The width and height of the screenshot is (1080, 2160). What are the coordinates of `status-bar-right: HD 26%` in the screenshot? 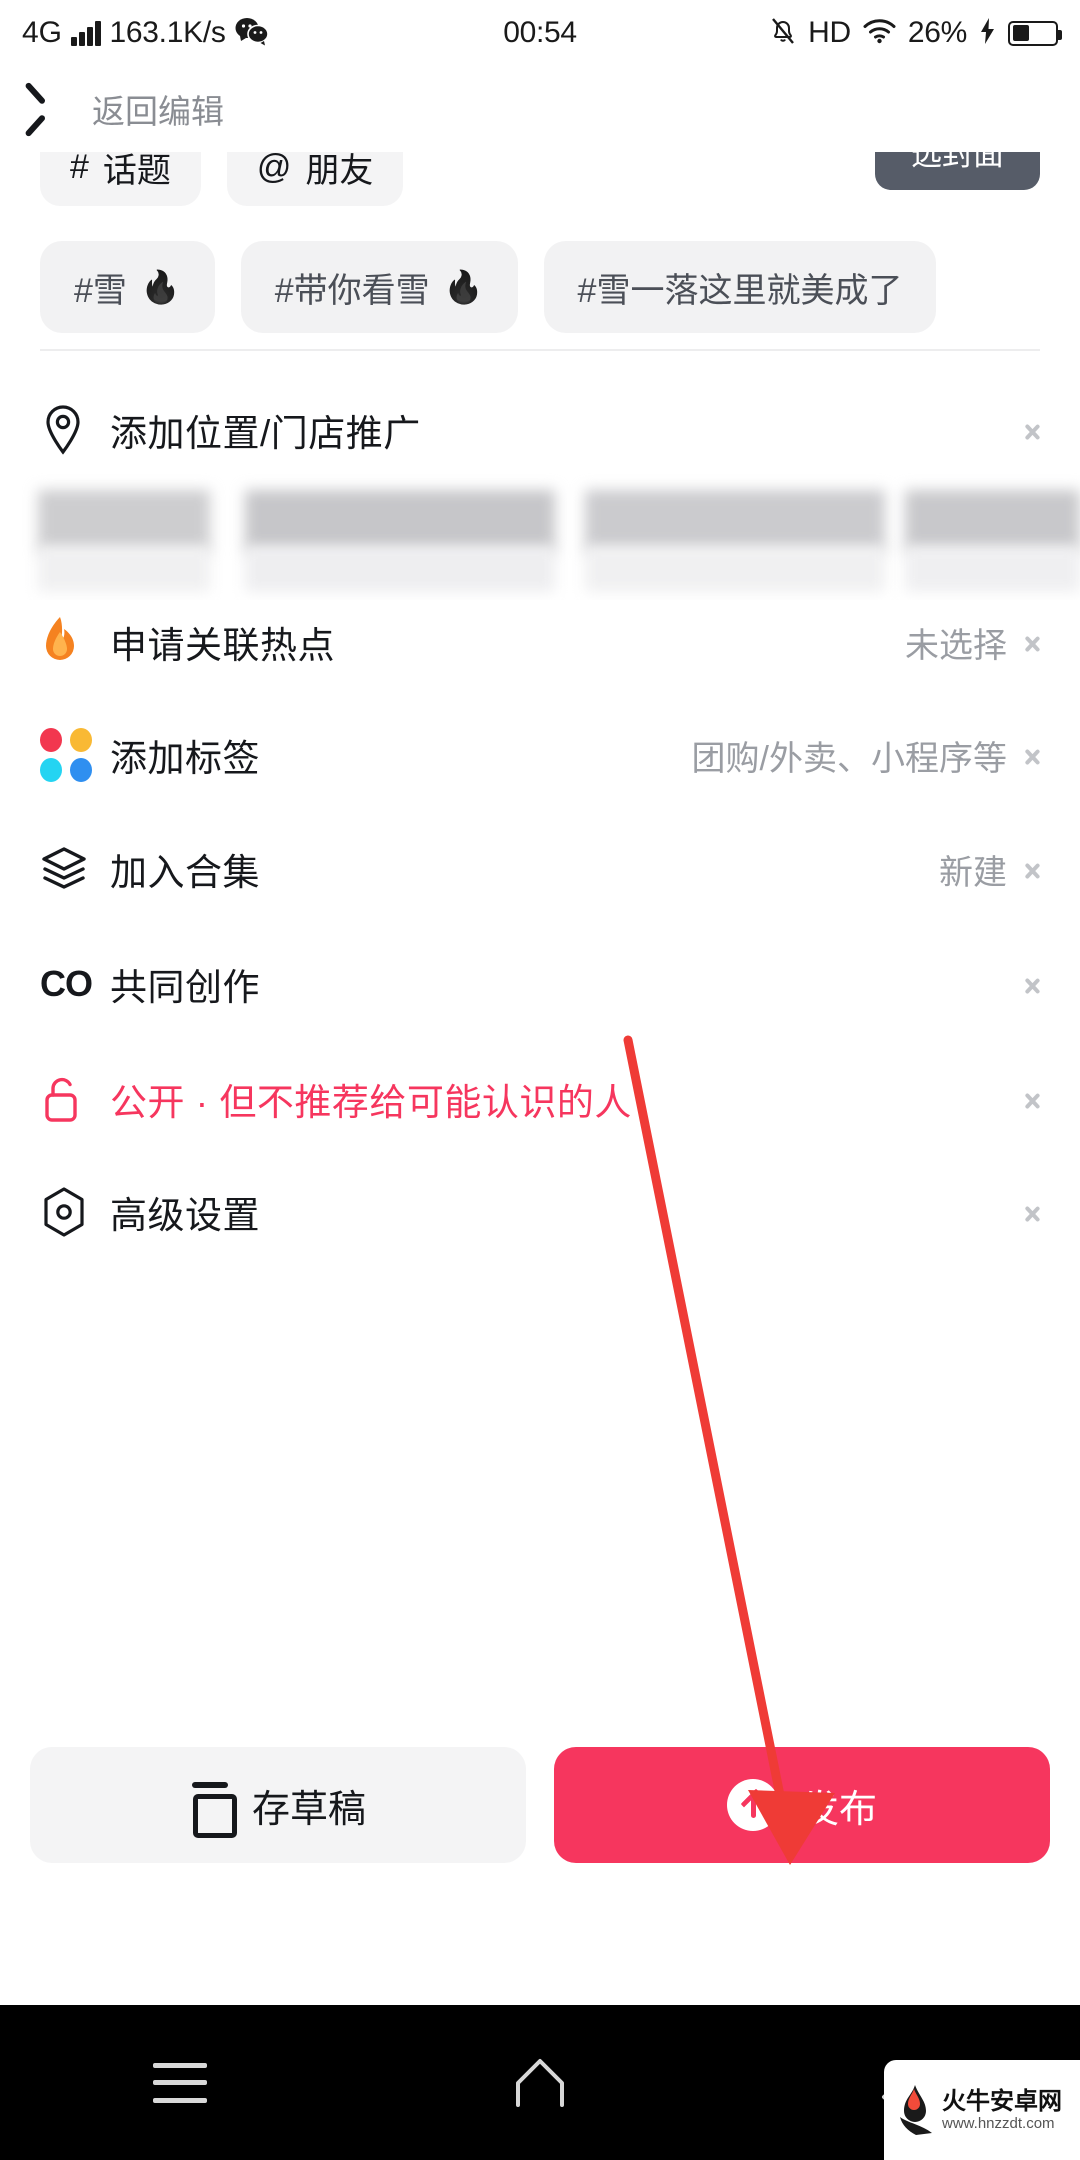 It's located at (916, 33).